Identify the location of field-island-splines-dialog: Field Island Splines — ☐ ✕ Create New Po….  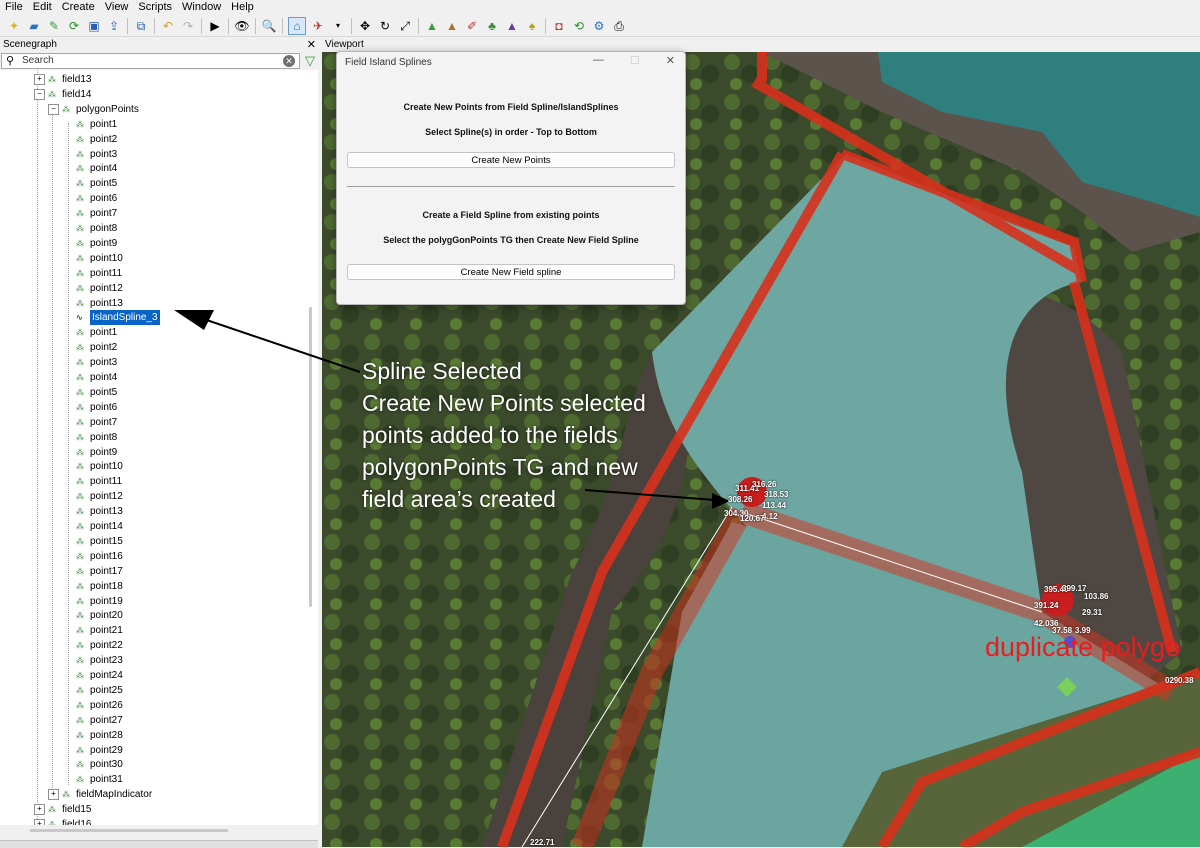
(511, 178).